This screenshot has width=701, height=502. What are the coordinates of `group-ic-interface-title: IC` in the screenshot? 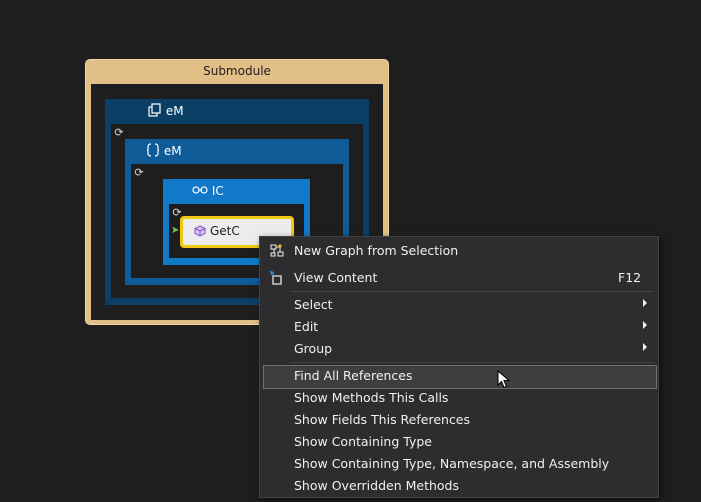 It's located at (217, 191).